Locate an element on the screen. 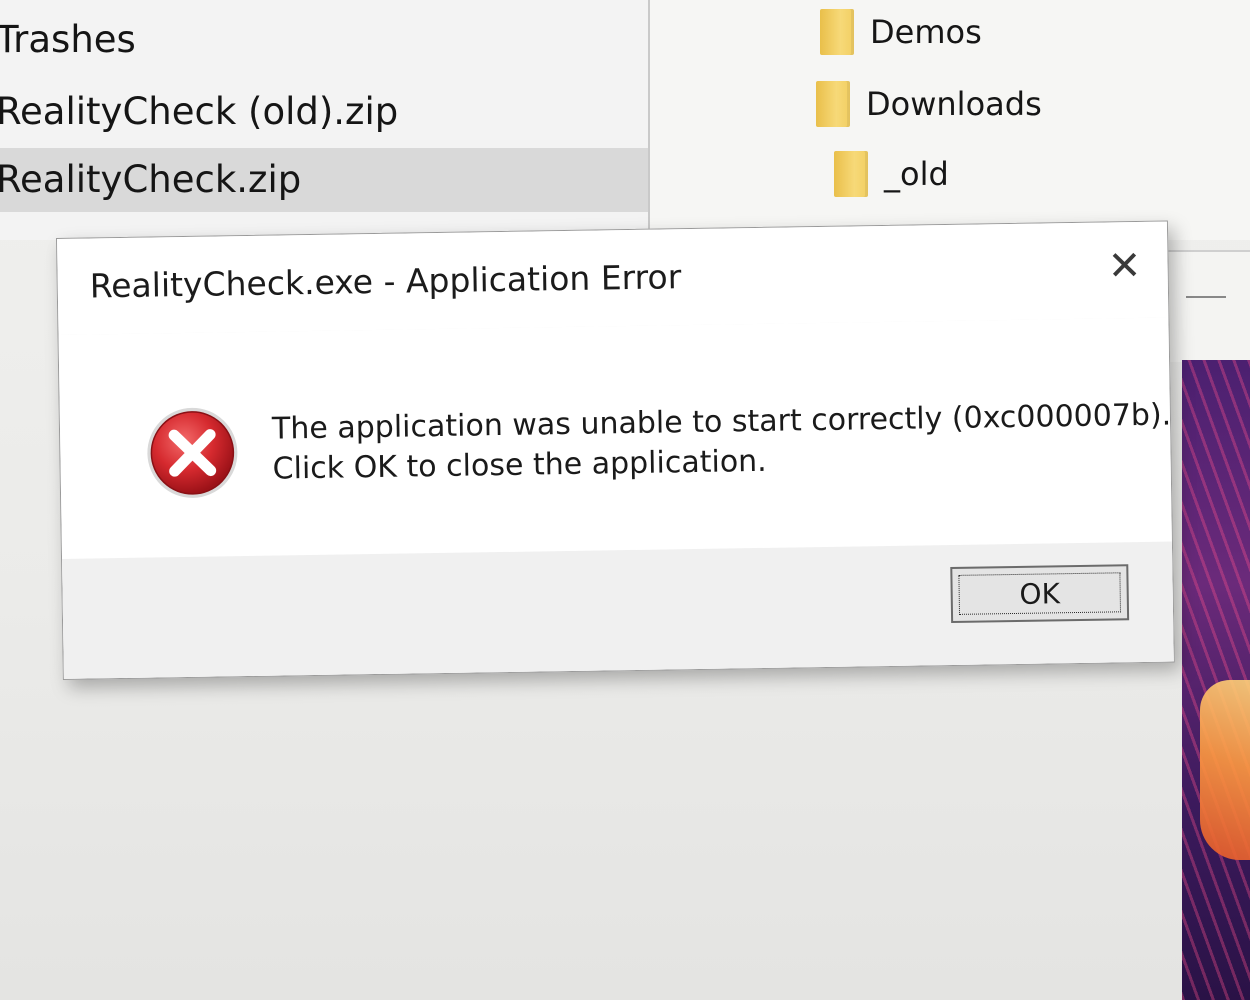 This screenshot has width=1250, height=1000. folder-name: _old is located at coordinates (916, 174).